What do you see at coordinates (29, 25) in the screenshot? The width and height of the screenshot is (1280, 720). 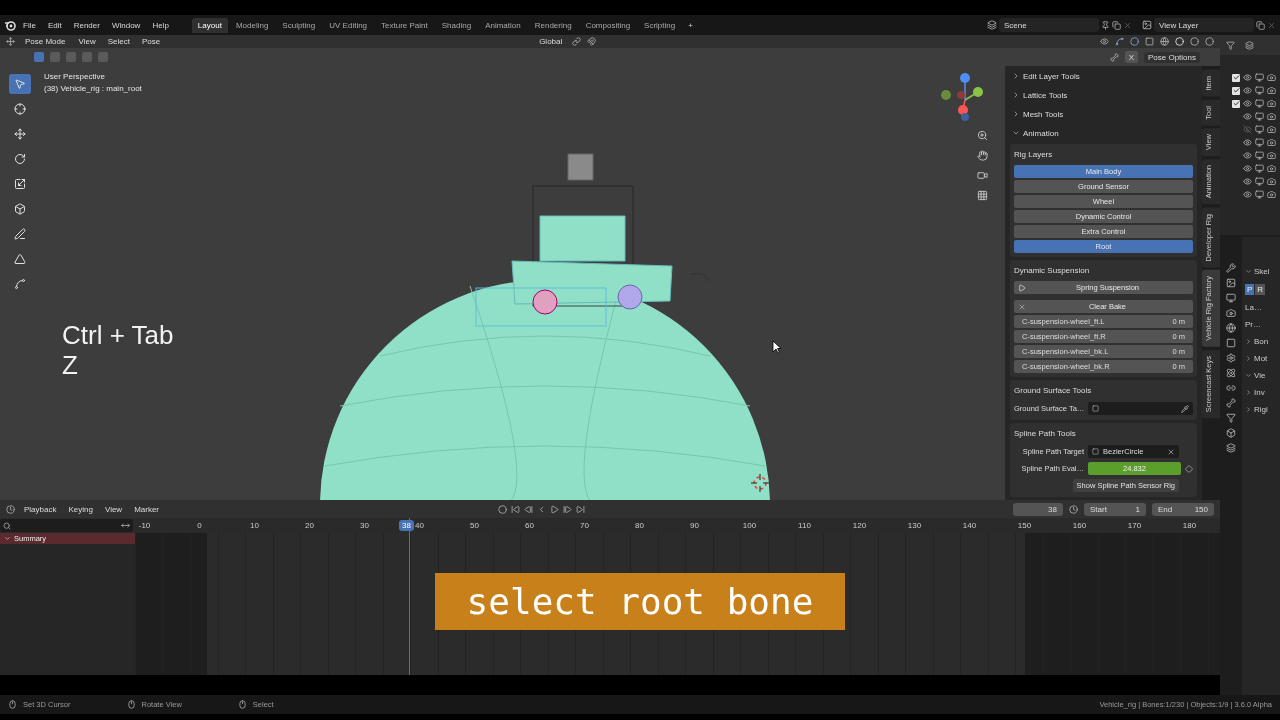 I see `menu-item: File` at bounding box center [29, 25].